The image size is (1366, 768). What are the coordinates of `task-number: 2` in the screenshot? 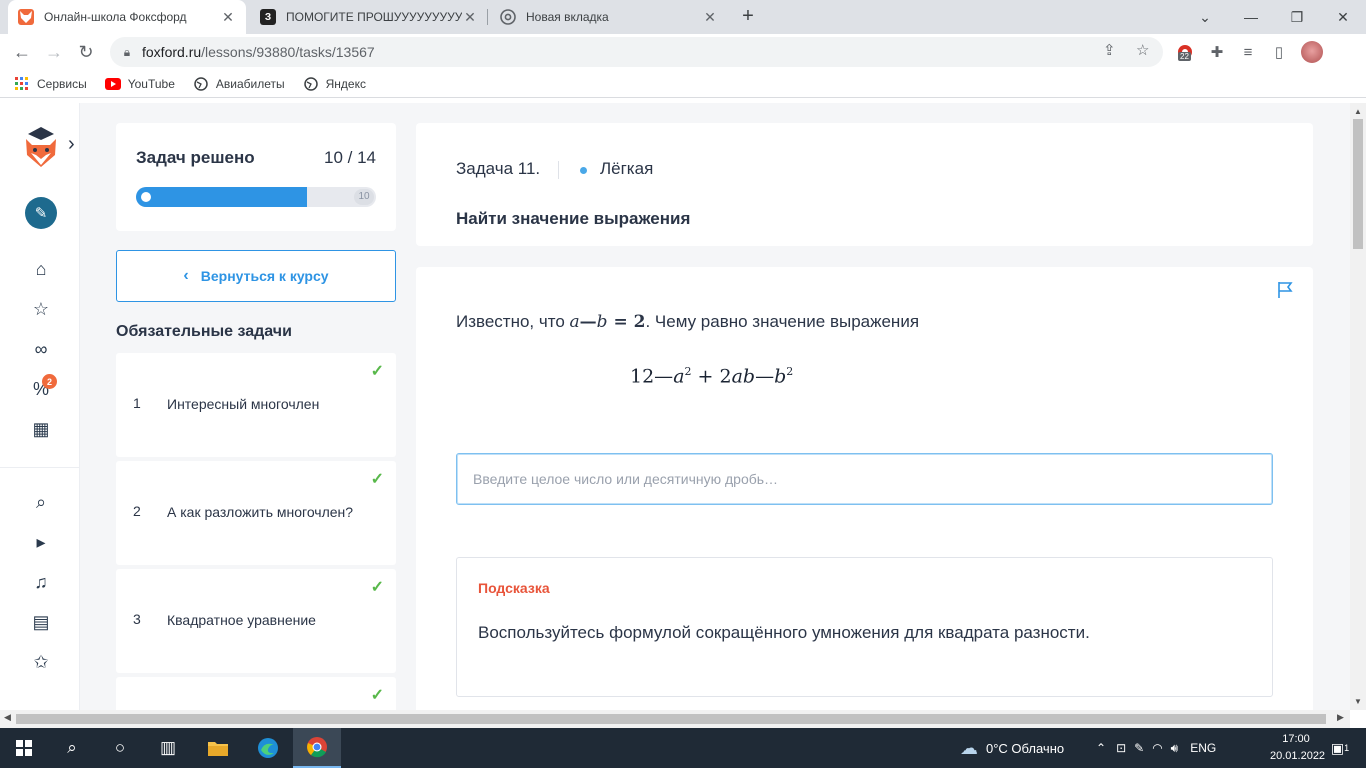 It's located at (137, 511).